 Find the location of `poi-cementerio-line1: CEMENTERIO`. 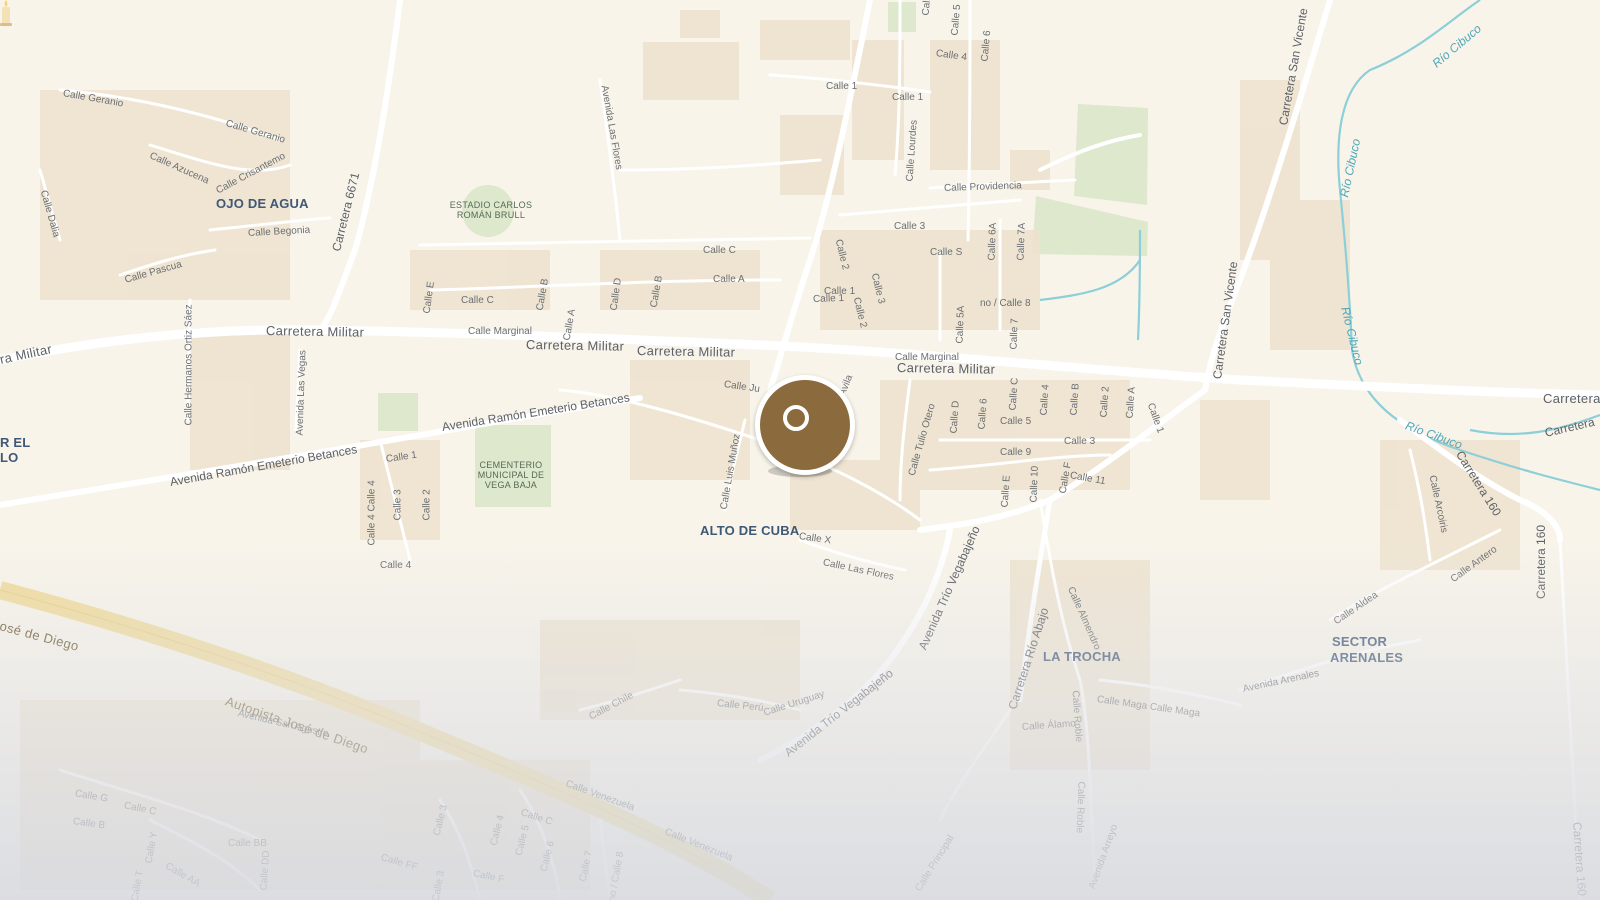

poi-cementerio-line1: CEMENTERIO is located at coordinates (511, 465).